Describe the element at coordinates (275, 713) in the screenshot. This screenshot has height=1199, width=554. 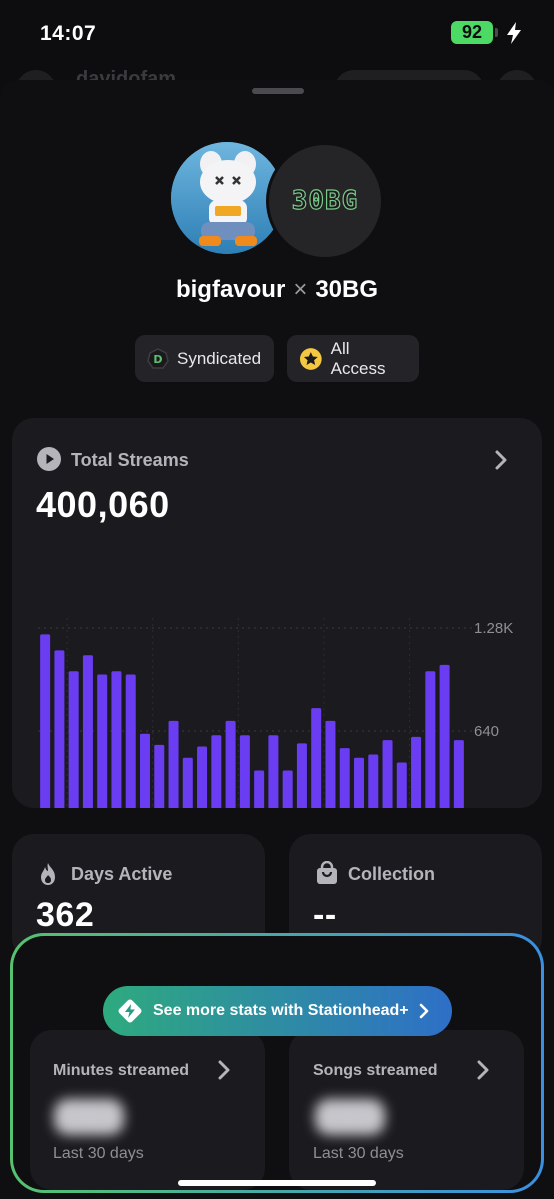
I see `streams-bar-chart: 1.28K64012/1912/2512/311/61/12` at that location.